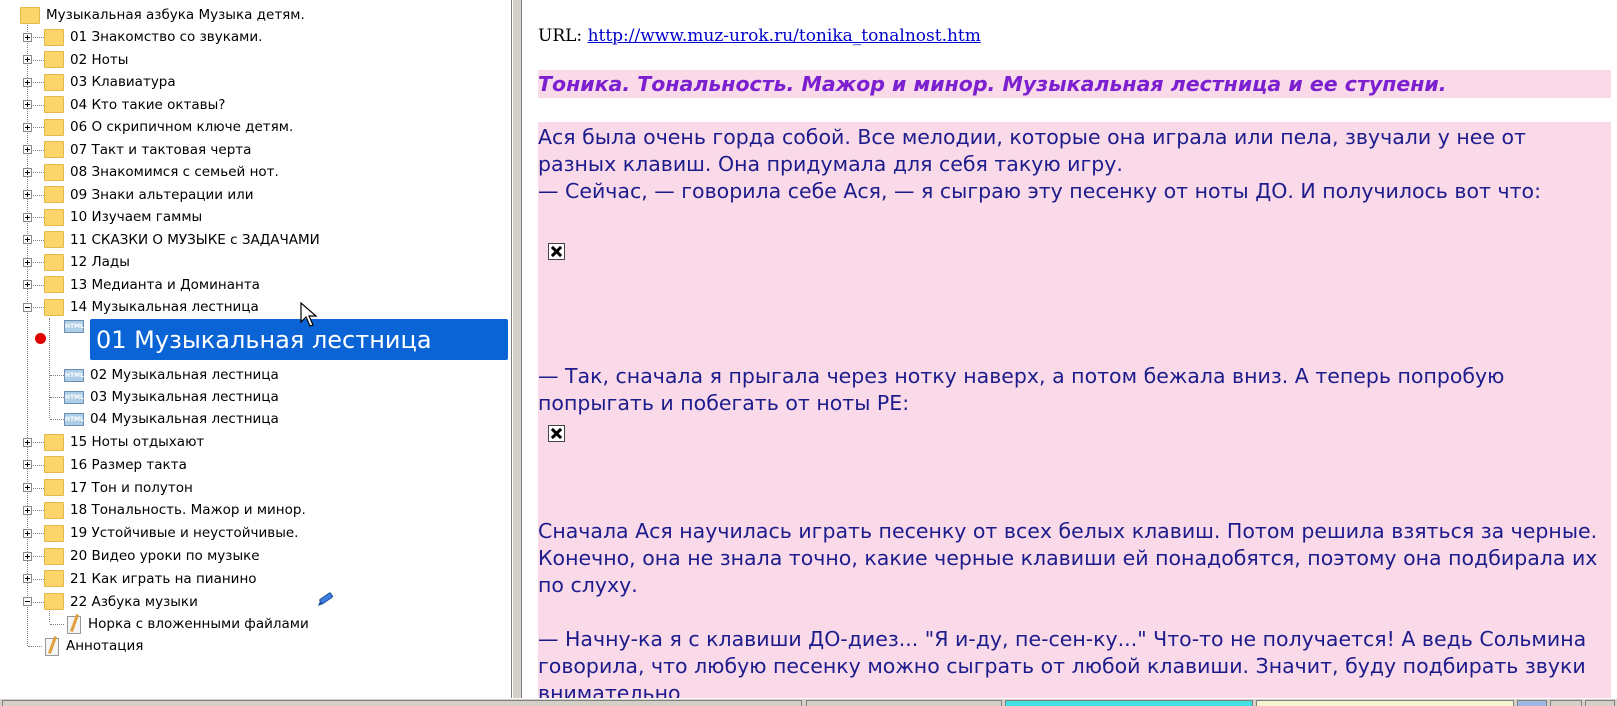 The image size is (1617, 706). Describe the element at coordinates (164, 307) in the screenshot. I see `tree-folder-label: 14 Музыкальная лестница` at that location.